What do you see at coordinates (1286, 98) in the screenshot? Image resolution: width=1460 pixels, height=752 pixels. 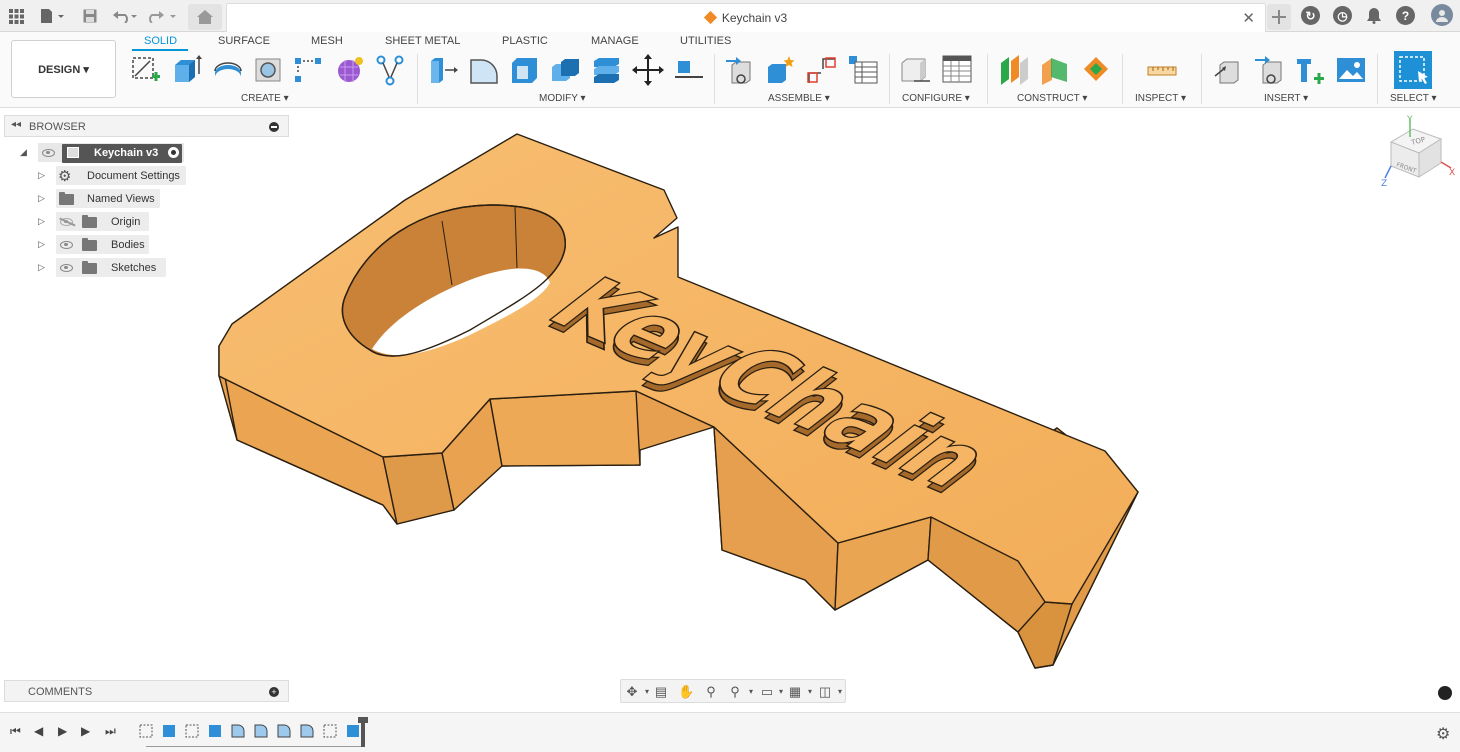 I see `insert-group-dropdown: INSERT ▾` at bounding box center [1286, 98].